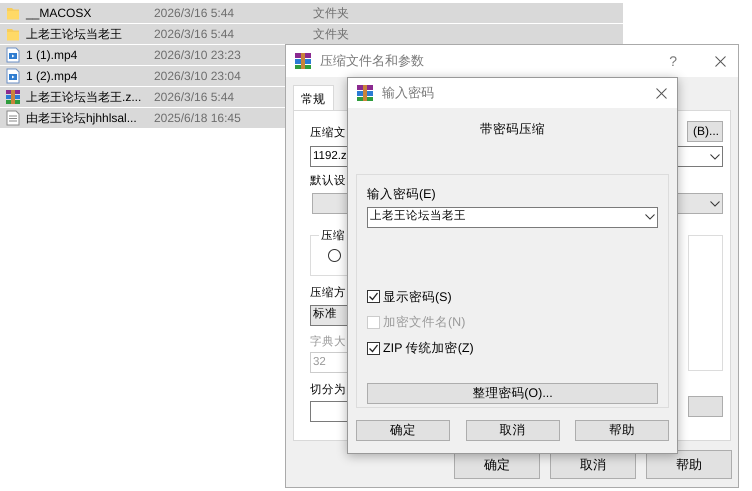 This screenshot has height=491, width=752. Describe the element at coordinates (428, 348) in the screenshot. I see `checkbox-label: ZIP 传统加密(Z)` at that location.